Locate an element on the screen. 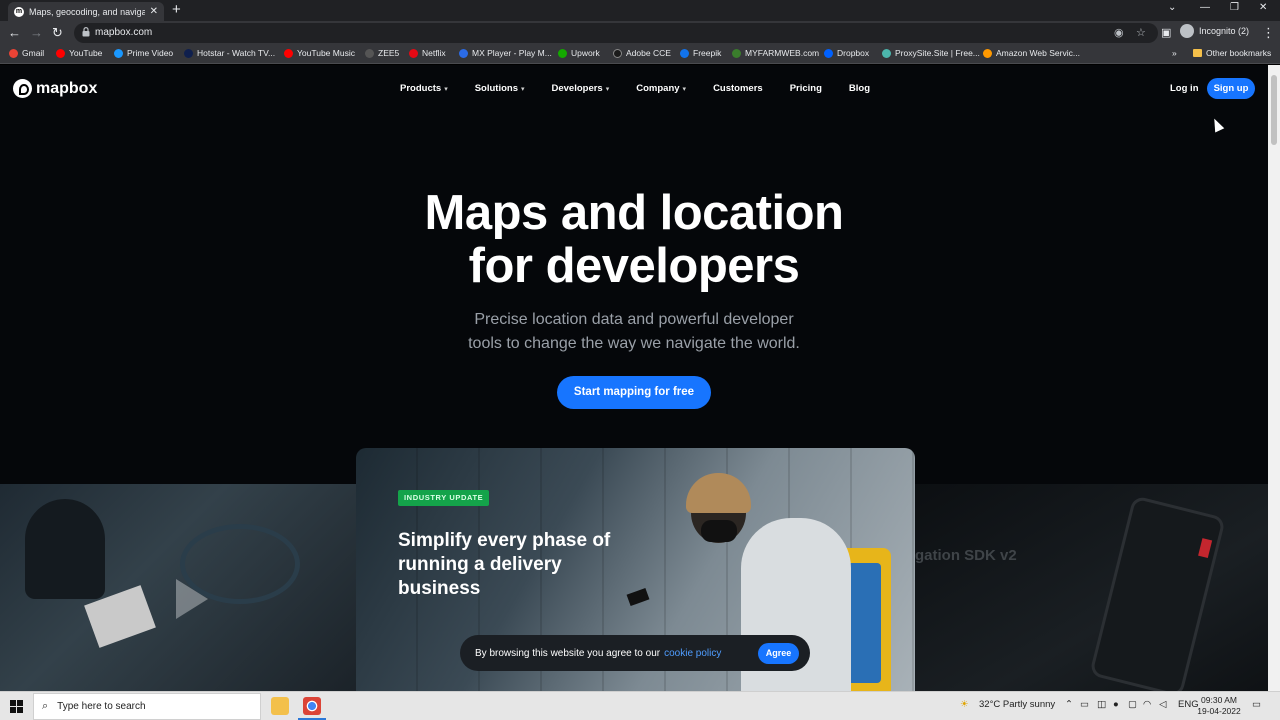 Image resolution: width=1280 pixels, height=720 pixels. bookmark-star-icon: ☆ is located at coordinates (1141, 32).